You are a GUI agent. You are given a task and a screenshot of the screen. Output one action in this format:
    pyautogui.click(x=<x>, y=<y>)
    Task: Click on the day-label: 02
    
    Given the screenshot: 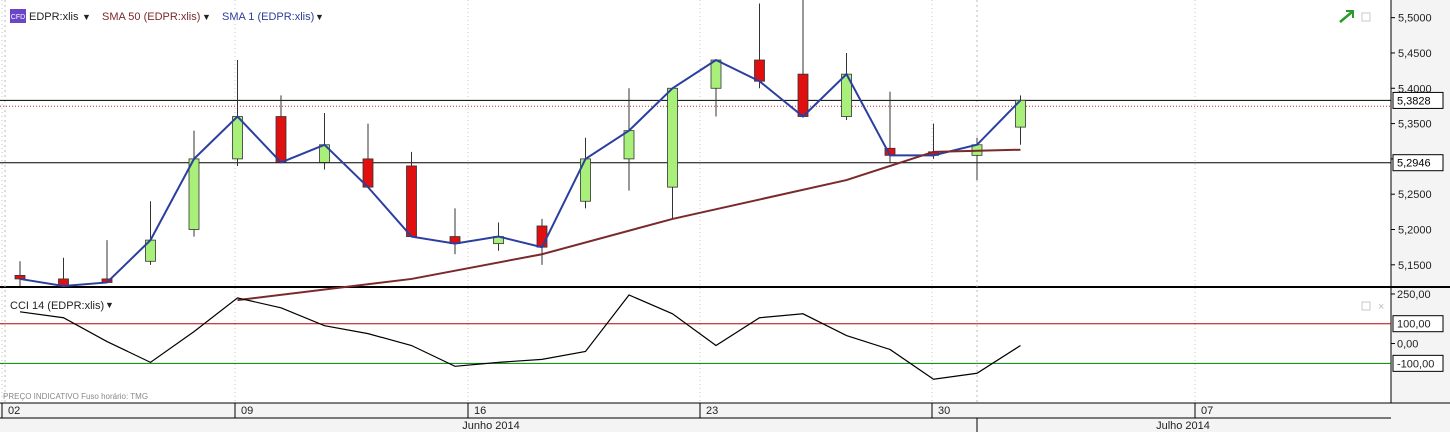 What is the action you would take?
    pyautogui.click(x=14, y=411)
    